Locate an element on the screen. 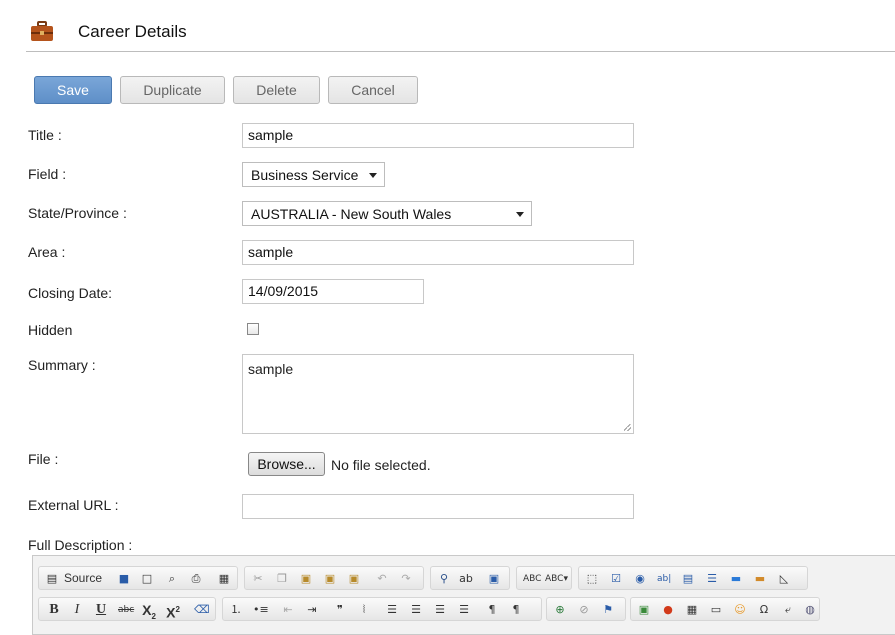  spellcheck-icon: ABC is located at coordinates (532, 579).